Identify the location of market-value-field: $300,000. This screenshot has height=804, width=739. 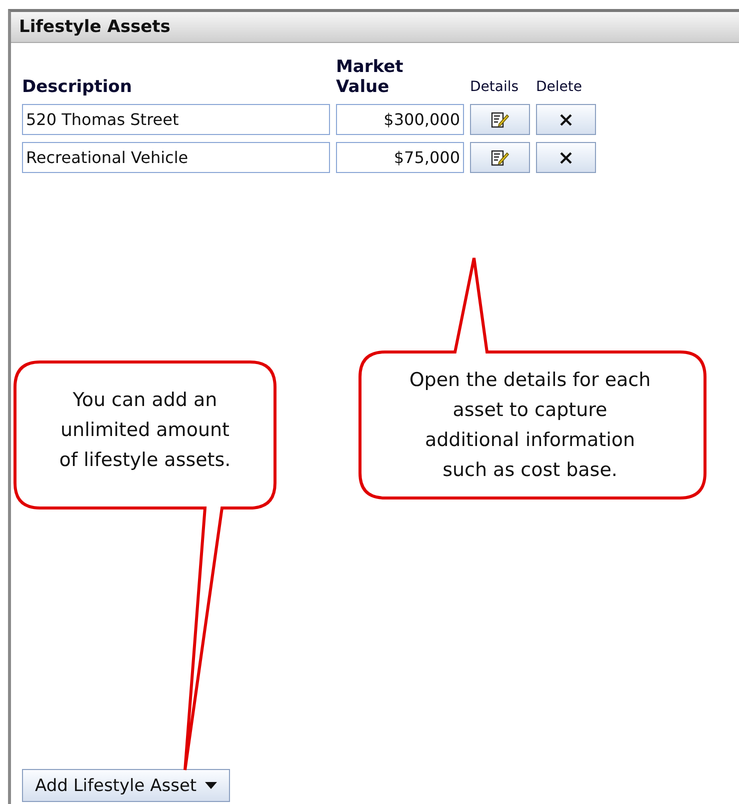
(400, 119).